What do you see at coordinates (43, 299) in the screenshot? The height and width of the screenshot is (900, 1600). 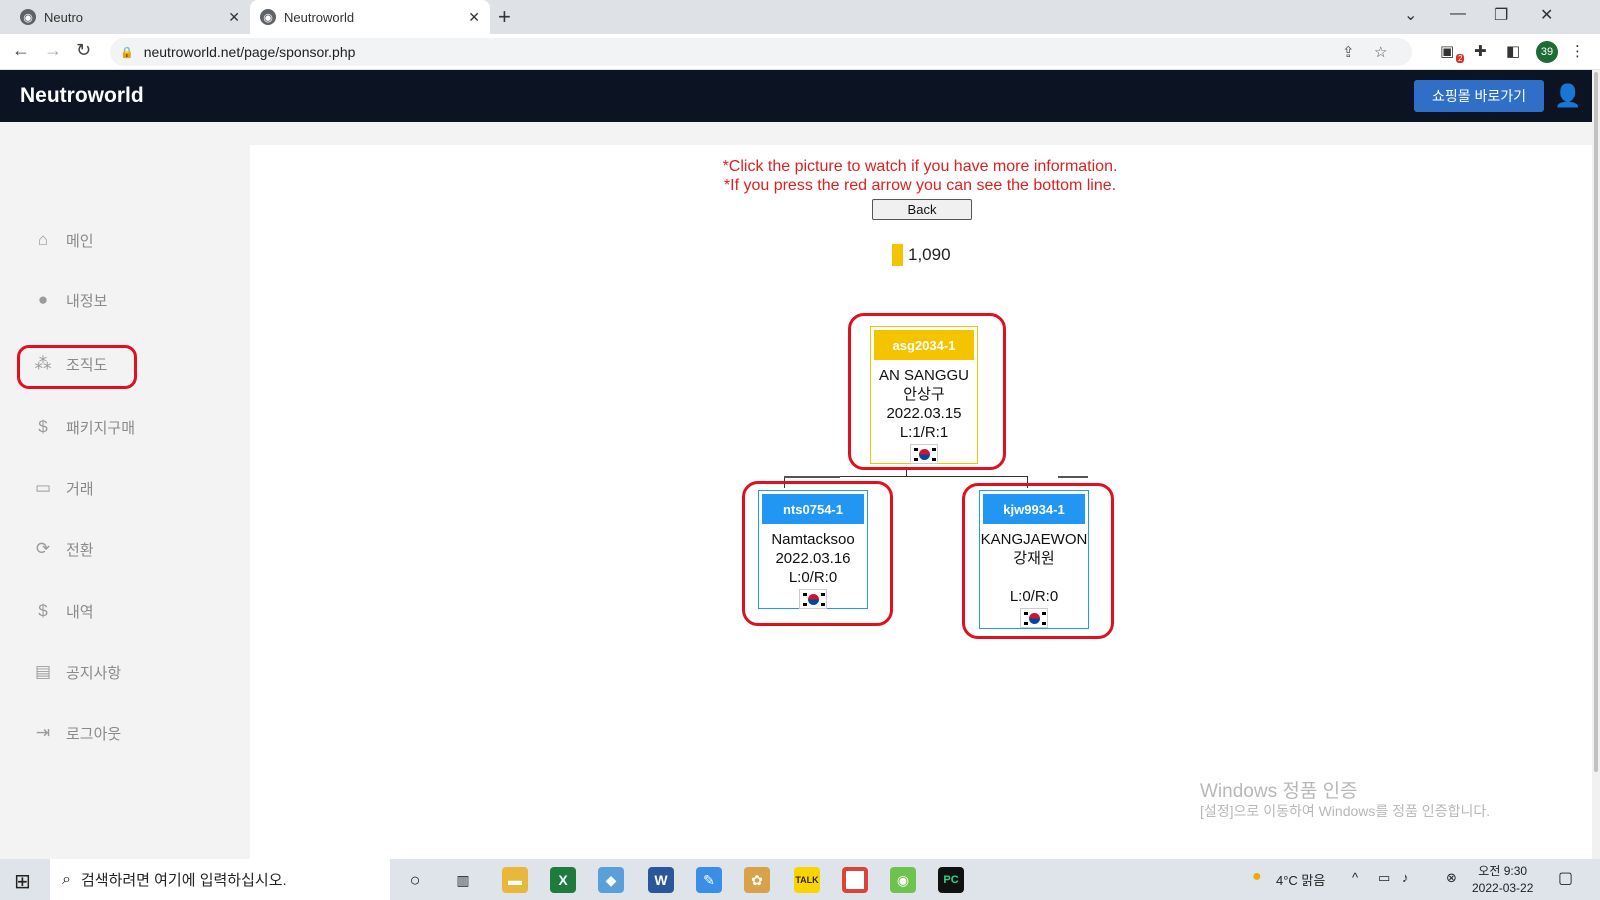 I see `person-icon: ●` at bounding box center [43, 299].